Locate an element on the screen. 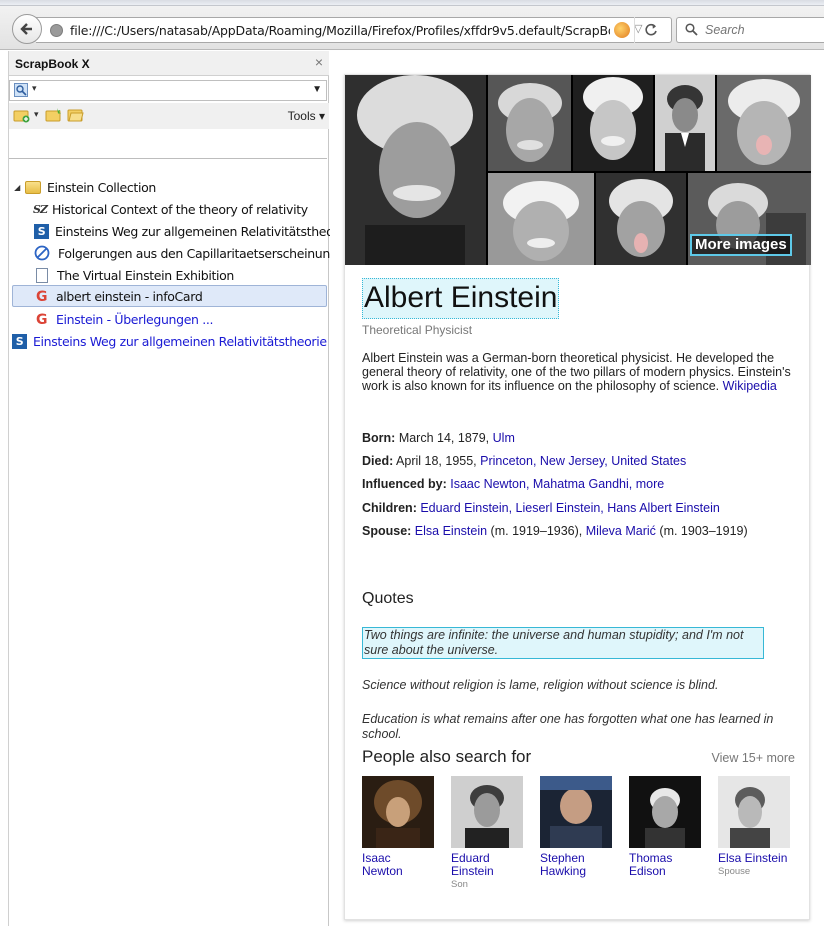  fact-label: Influenced by: is located at coordinates (404, 484).